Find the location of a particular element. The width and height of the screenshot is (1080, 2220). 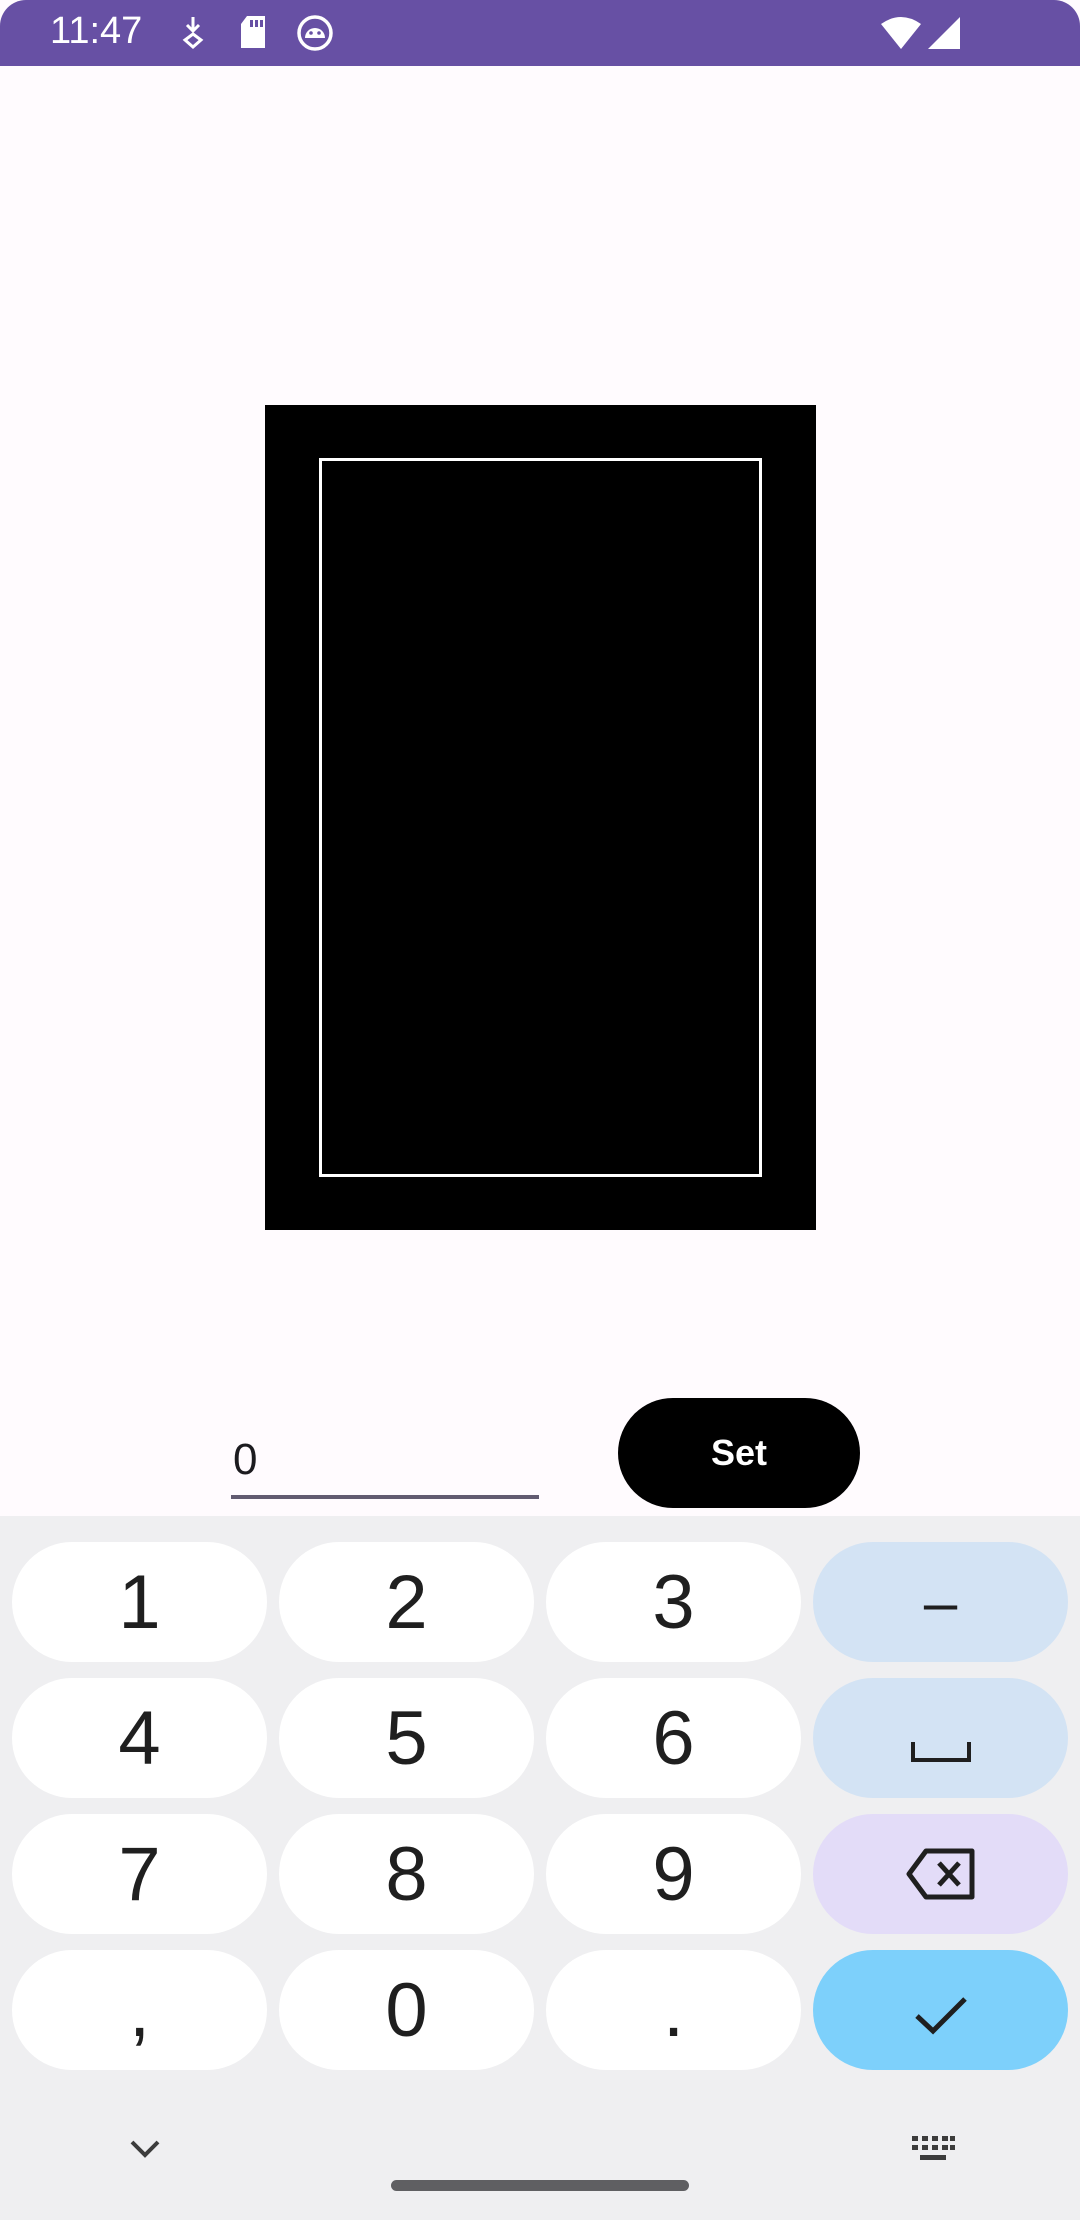

preview-frame is located at coordinates (540, 817).